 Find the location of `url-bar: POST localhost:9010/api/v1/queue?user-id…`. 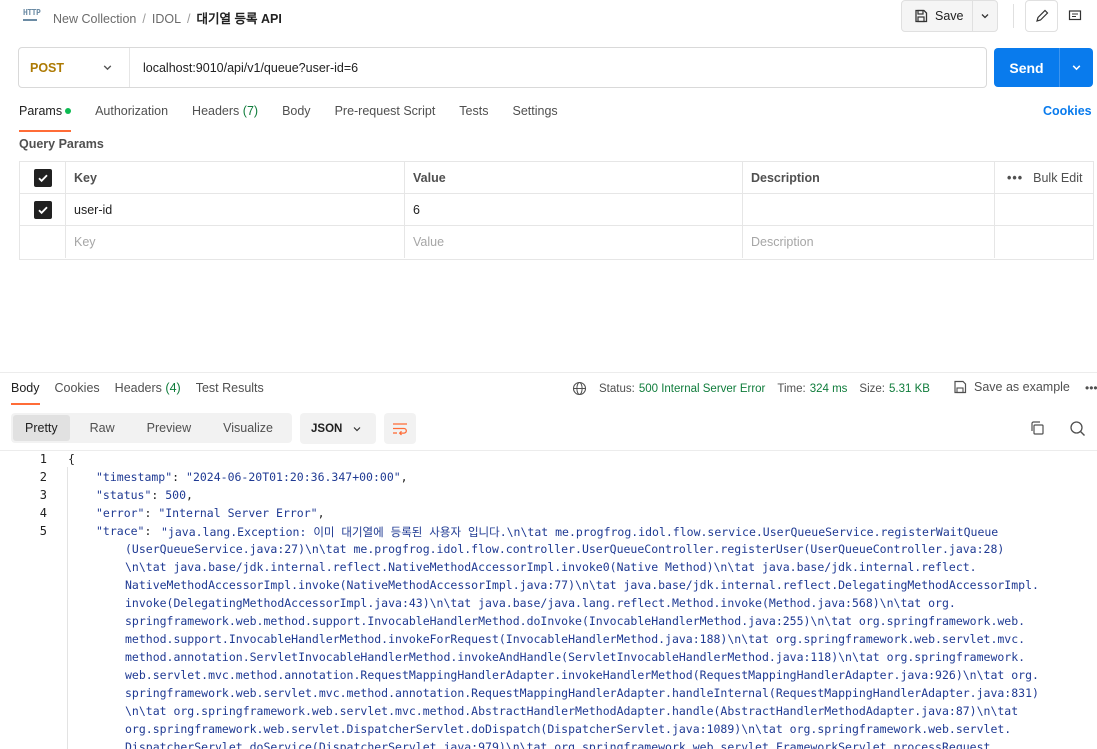

url-bar: POST localhost:9010/api/v1/queue?user-id… is located at coordinates (502, 67).